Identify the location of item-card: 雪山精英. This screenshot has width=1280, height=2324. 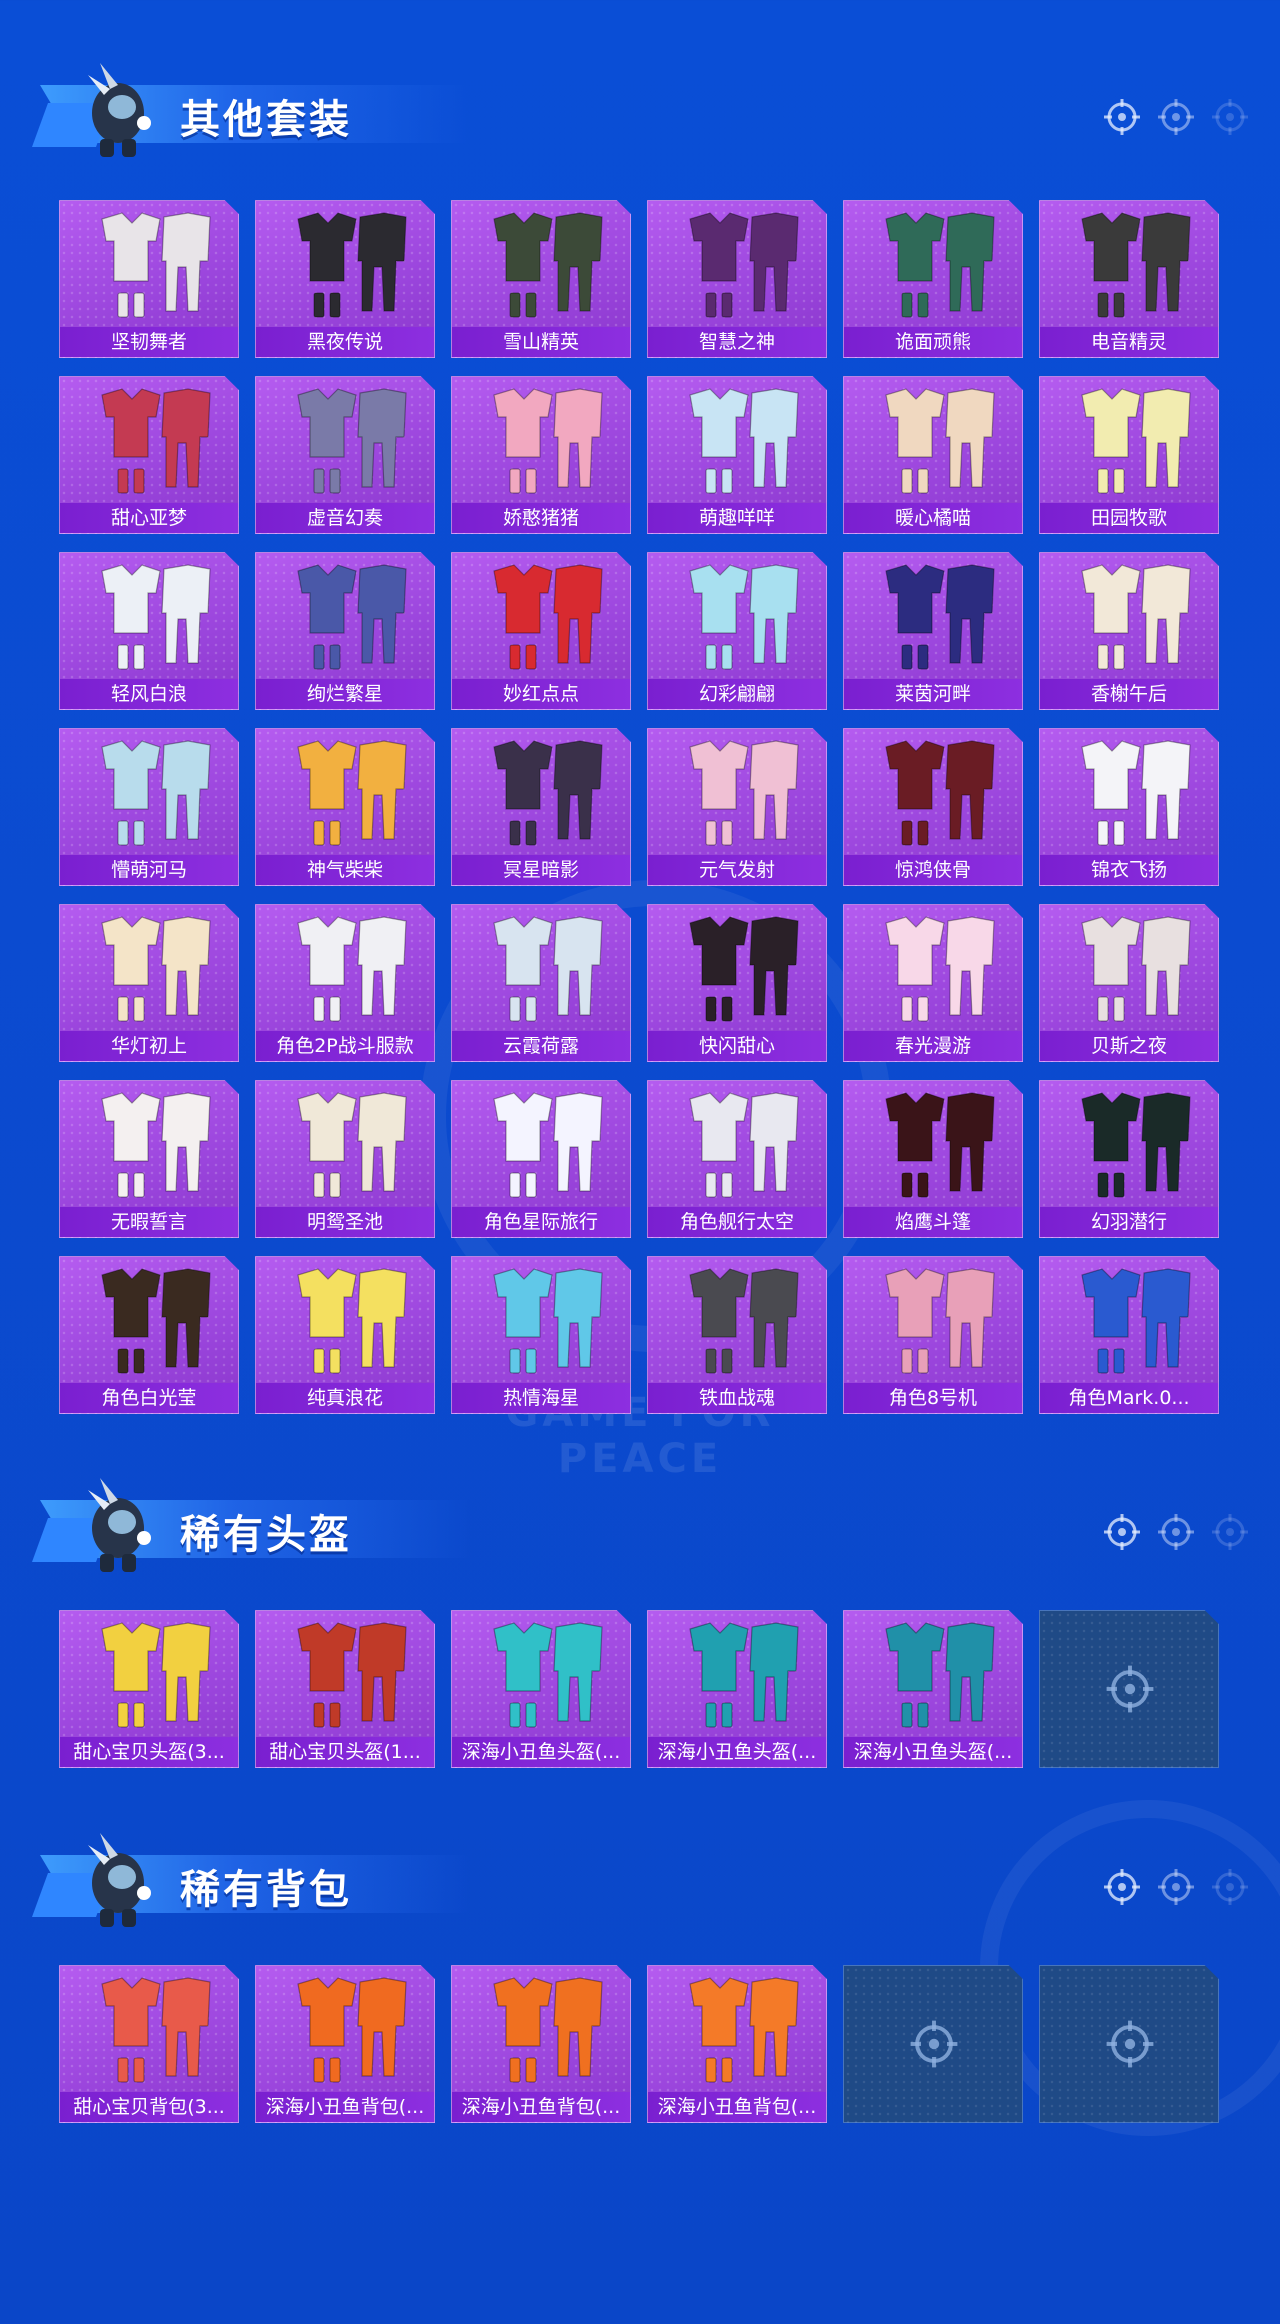
(541, 279).